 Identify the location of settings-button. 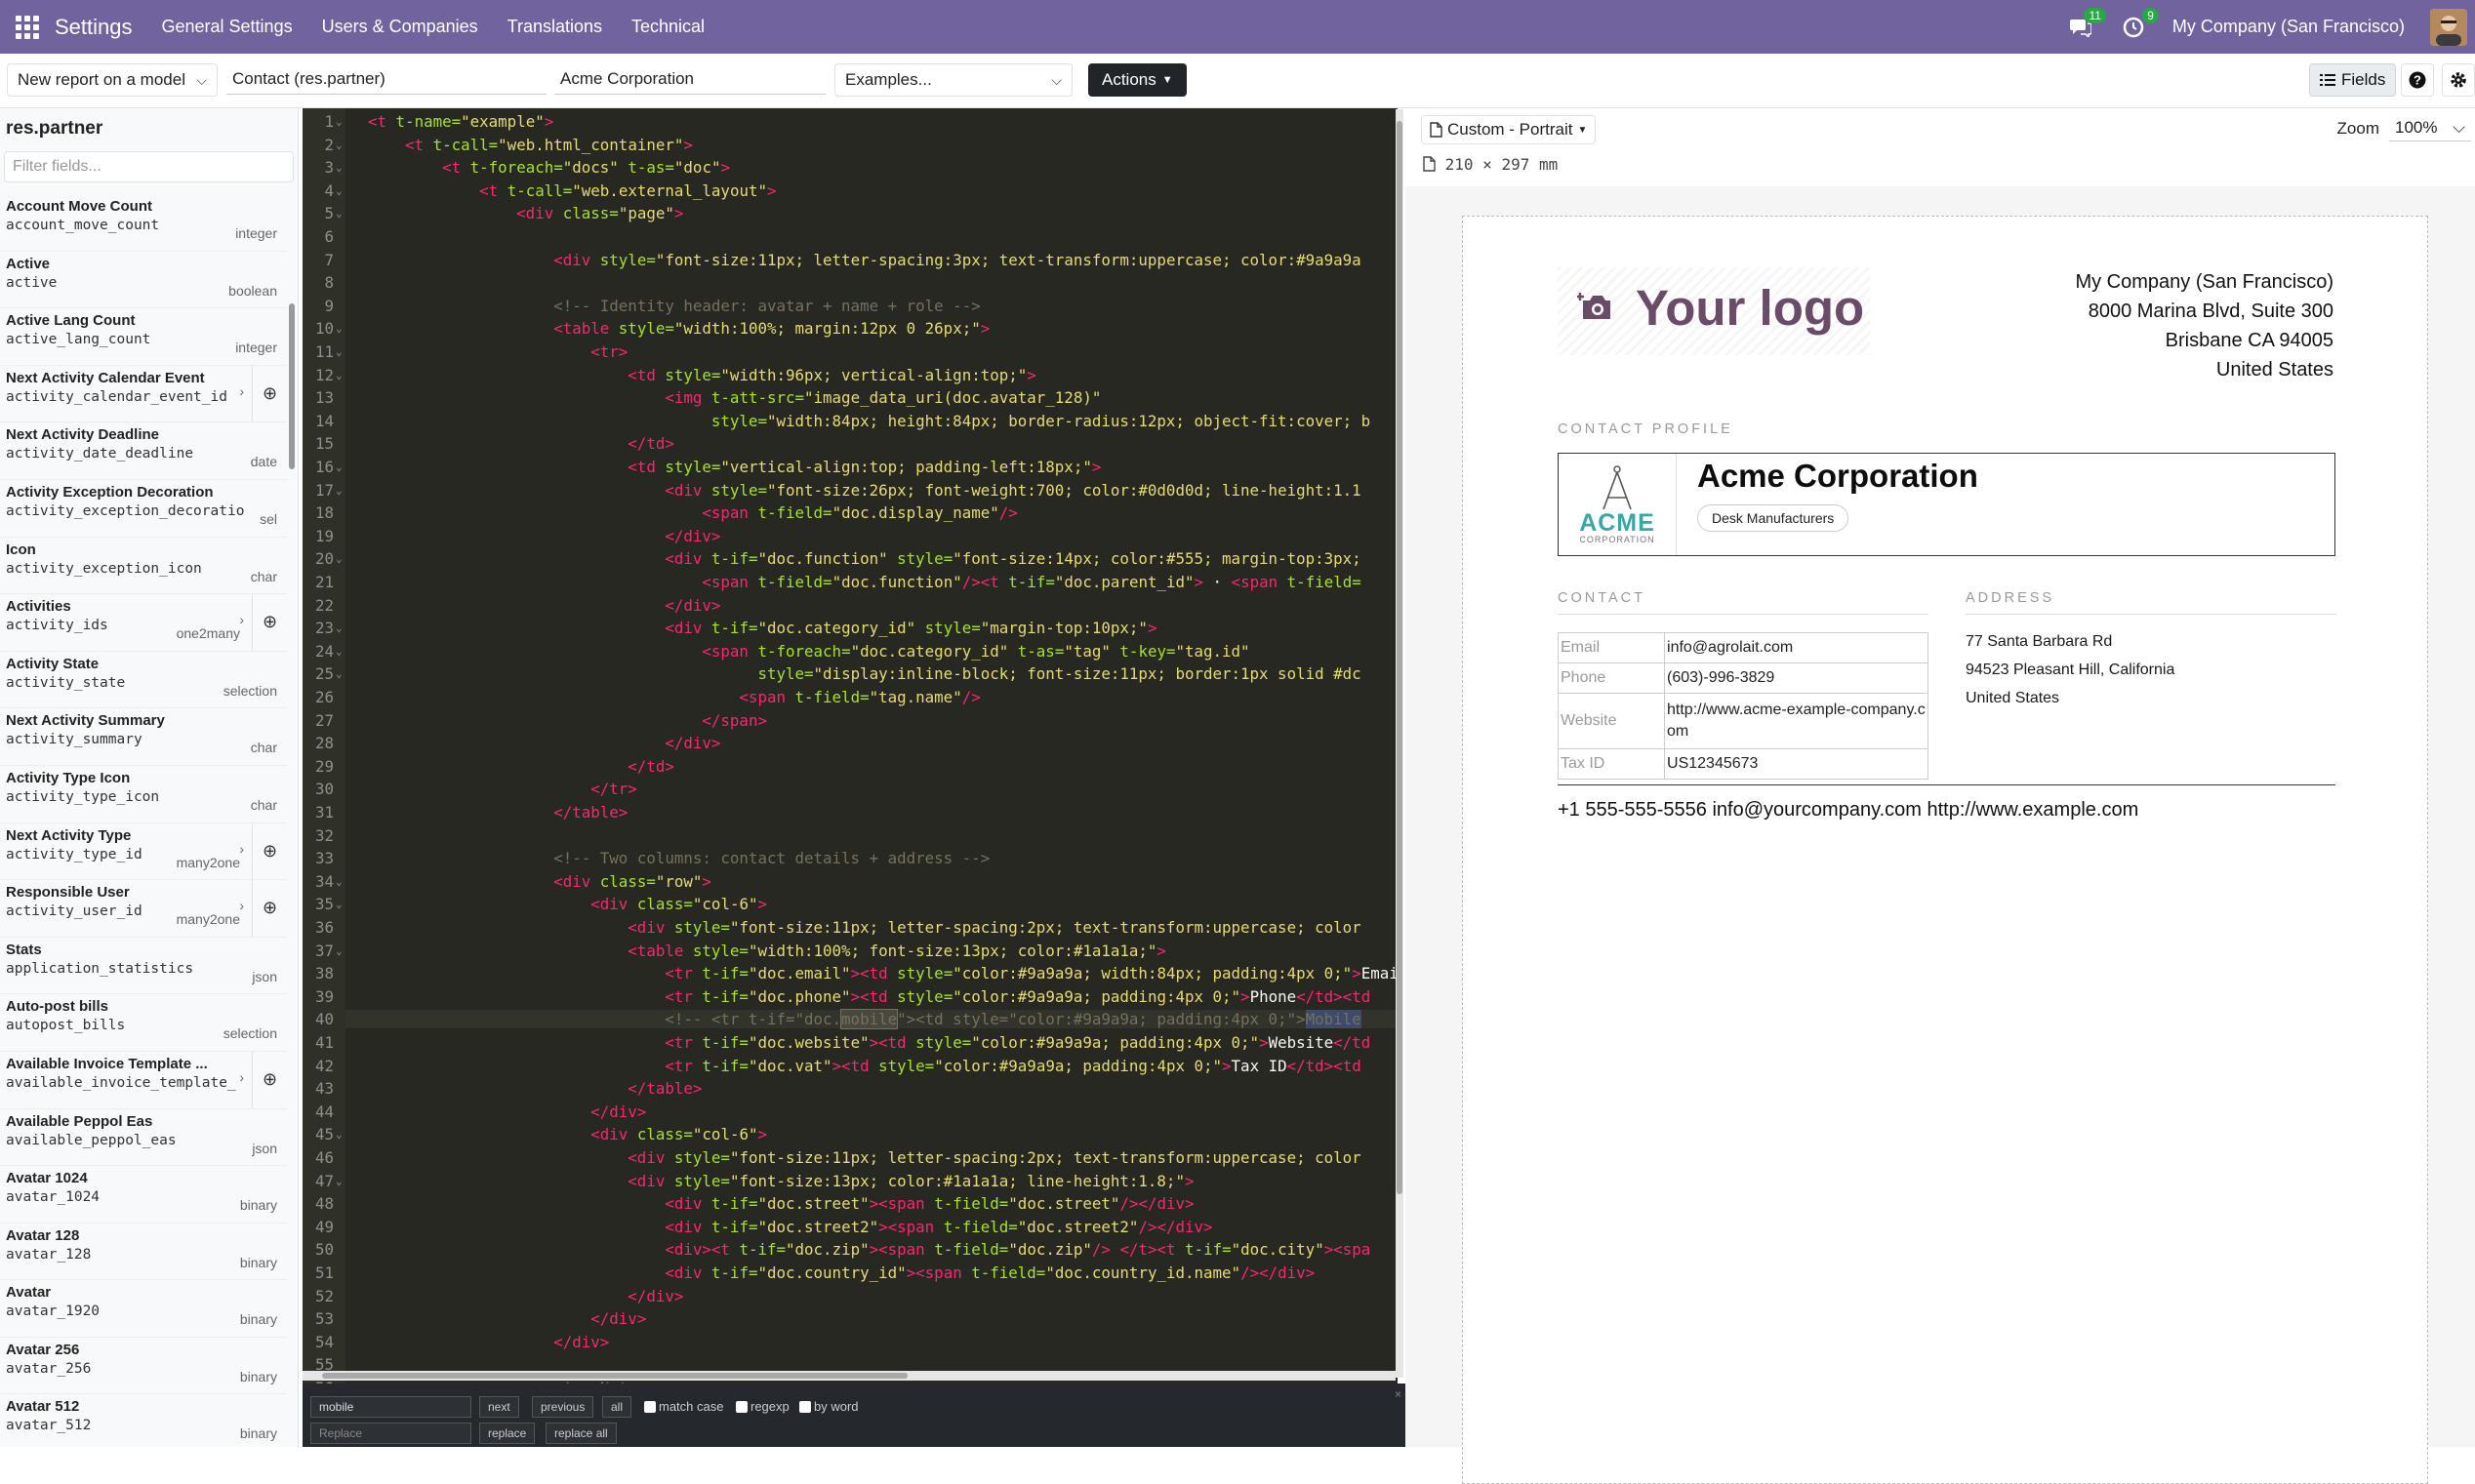
(2458, 80).